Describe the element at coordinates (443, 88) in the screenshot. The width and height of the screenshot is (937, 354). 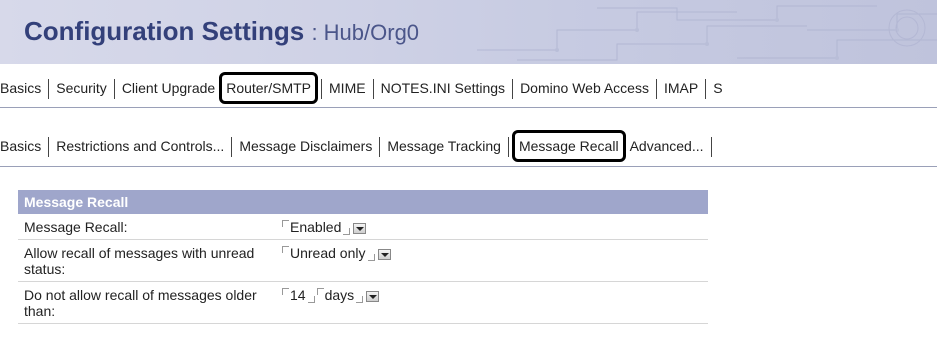
I see `tab-notes-ini-settings: NOTES.INI Settings` at that location.